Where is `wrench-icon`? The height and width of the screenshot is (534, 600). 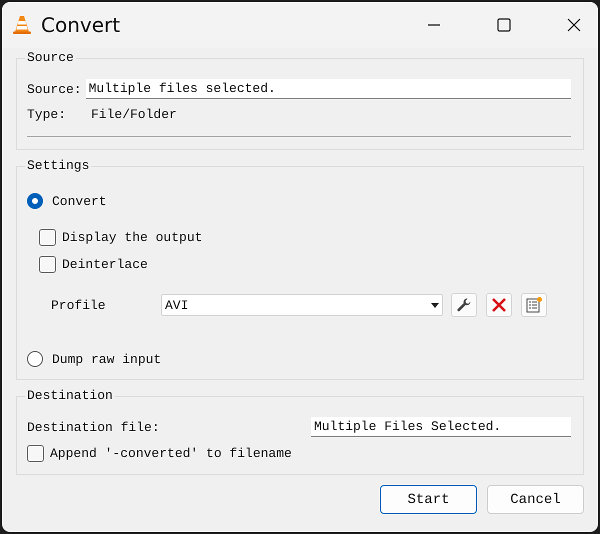 wrench-icon is located at coordinates (464, 305).